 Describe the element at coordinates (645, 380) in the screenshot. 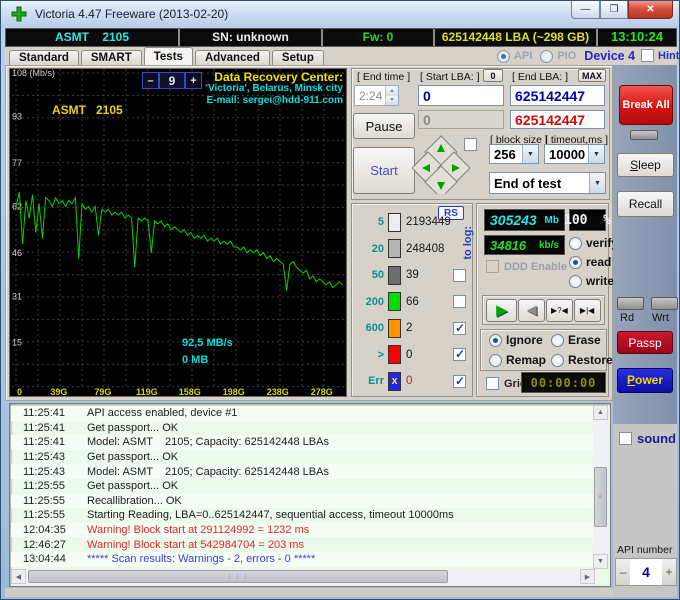

I see `power-button: Power` at that location.